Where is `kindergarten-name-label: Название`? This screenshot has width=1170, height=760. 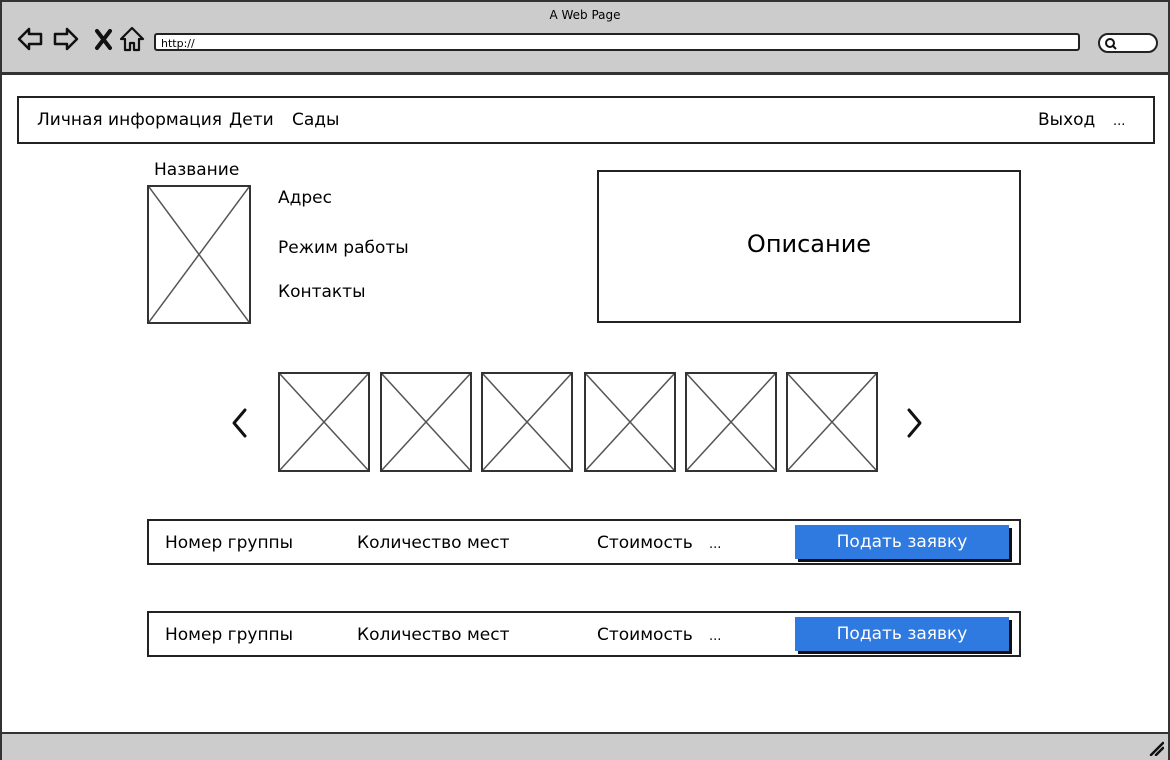 kindergarten-name-label: Название is located at coordinates (197, 170).